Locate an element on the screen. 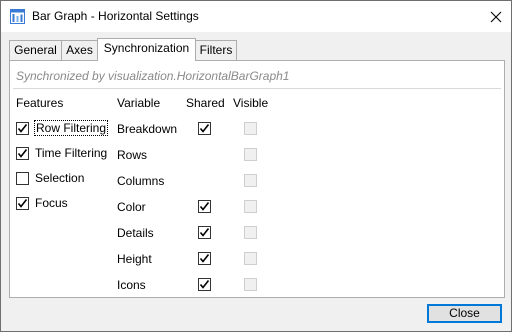 Image resolution: width=512 pixels, height=332 pixels. selection-label: Selection is located at coordinates (60, 178).